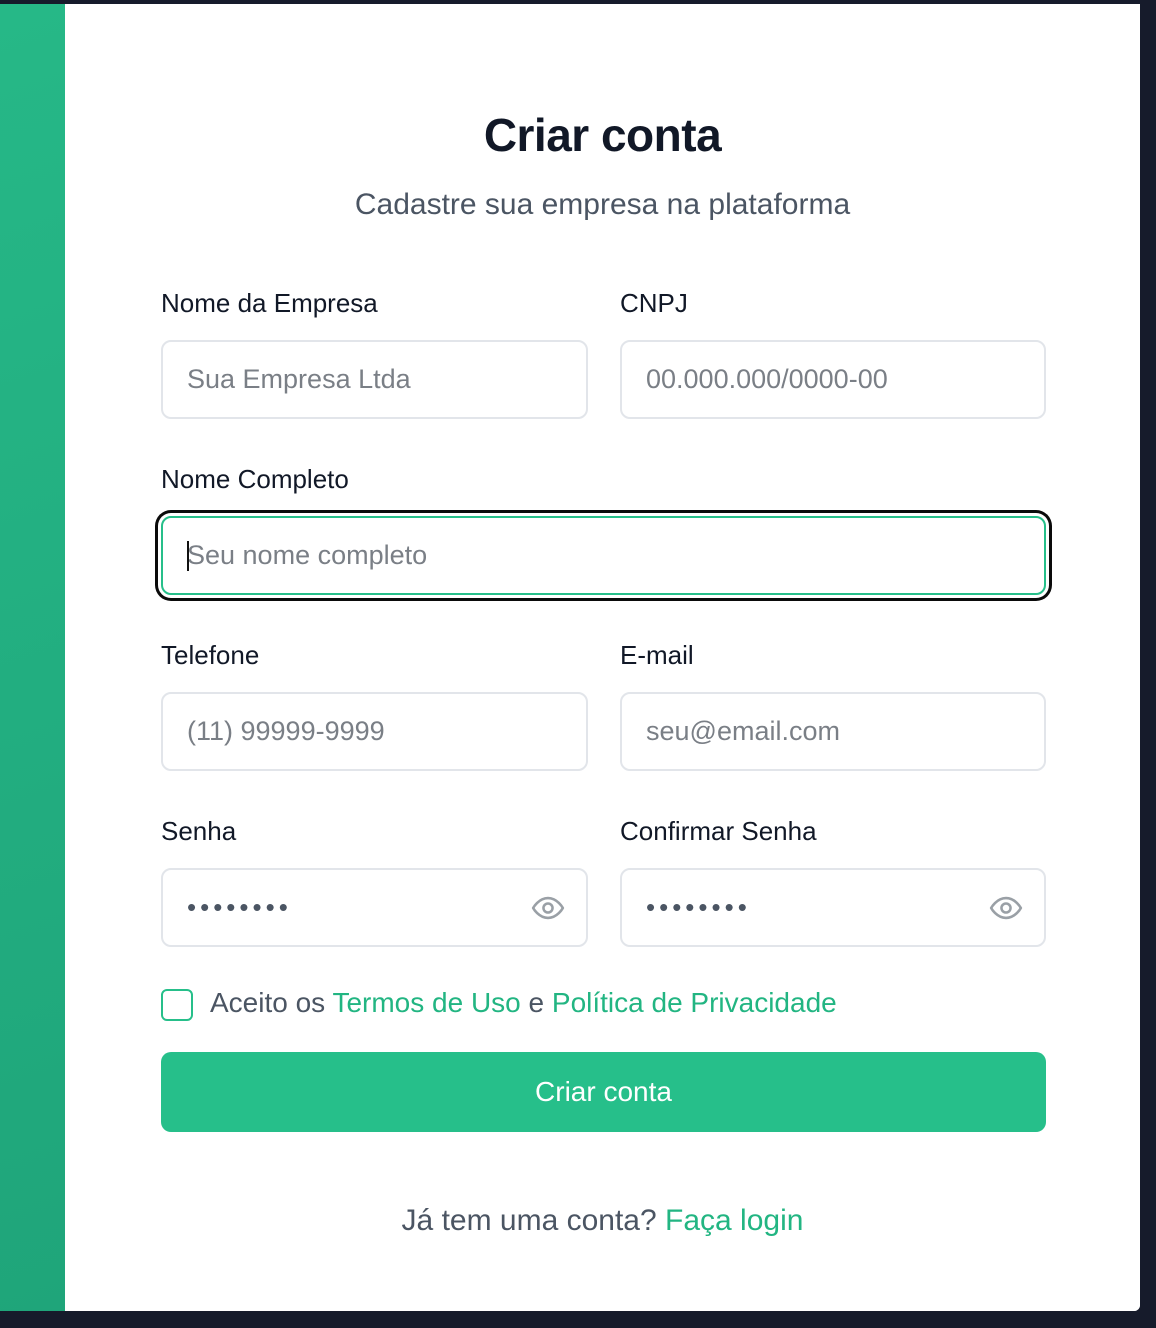 This screenshot has height=1328, width=1156. What do you see at coordinates (833, 731) in the screenshot?
I see `email-input` at bounding box center [833, 731].